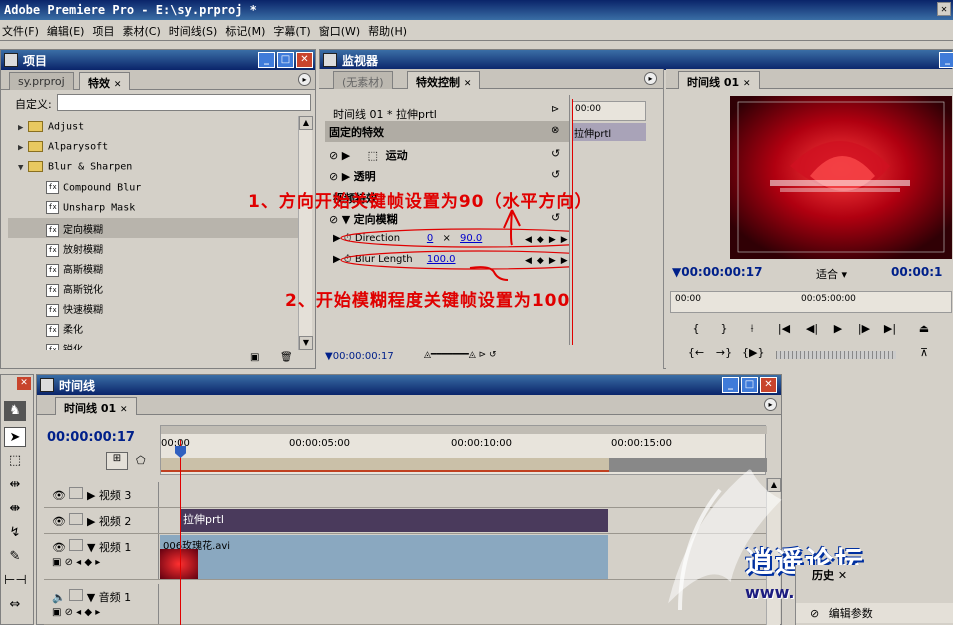  What do you see at coordinates (105, 29) in the screenshot?
I see `menu-project: 项目` at bounding box center [105, 29].